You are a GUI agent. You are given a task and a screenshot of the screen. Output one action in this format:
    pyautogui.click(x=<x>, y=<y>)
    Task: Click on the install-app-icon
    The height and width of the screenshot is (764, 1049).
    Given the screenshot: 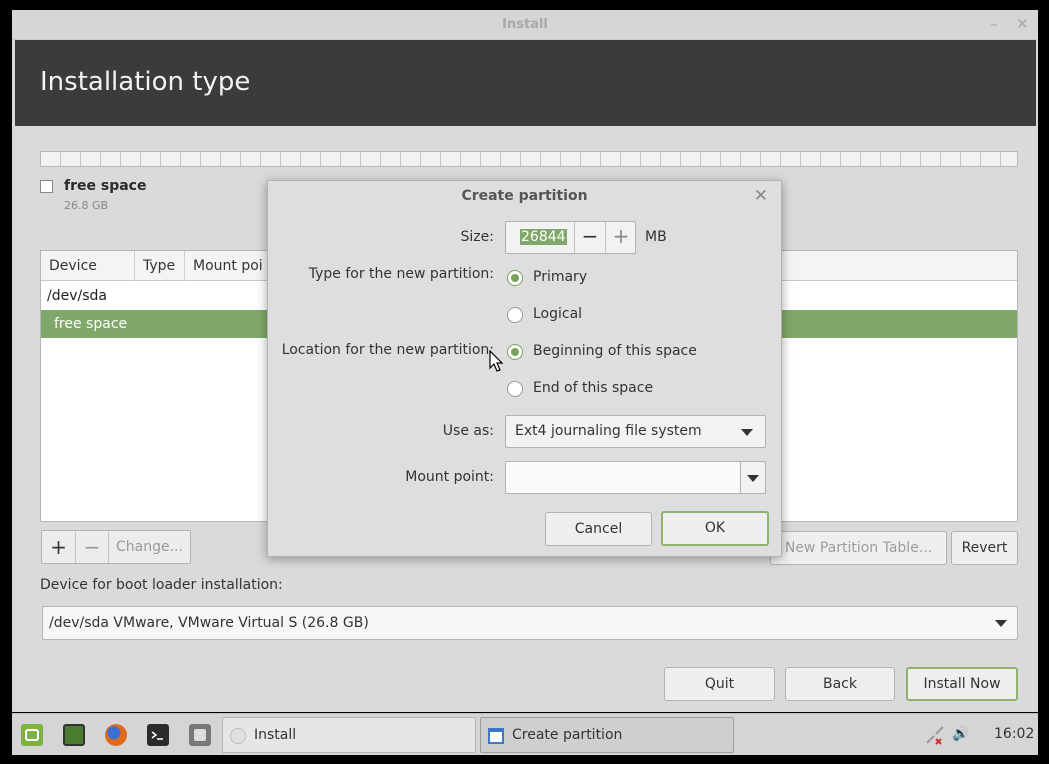 What is the action you would take?
    pyautogui.click(x=238, y=736)
    